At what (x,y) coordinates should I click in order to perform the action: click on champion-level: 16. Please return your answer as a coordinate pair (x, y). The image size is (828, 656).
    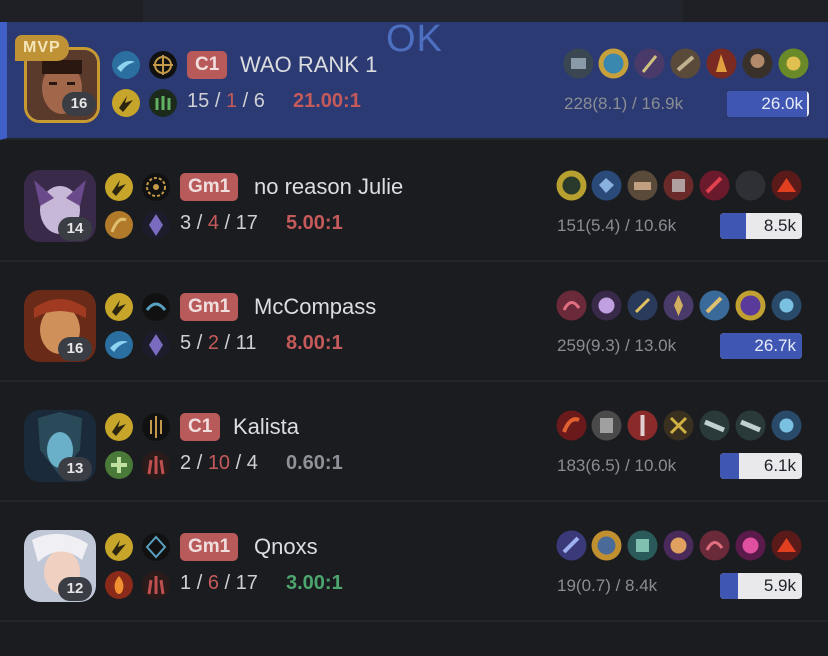
    Looking at the image, I should click on (79, 104).